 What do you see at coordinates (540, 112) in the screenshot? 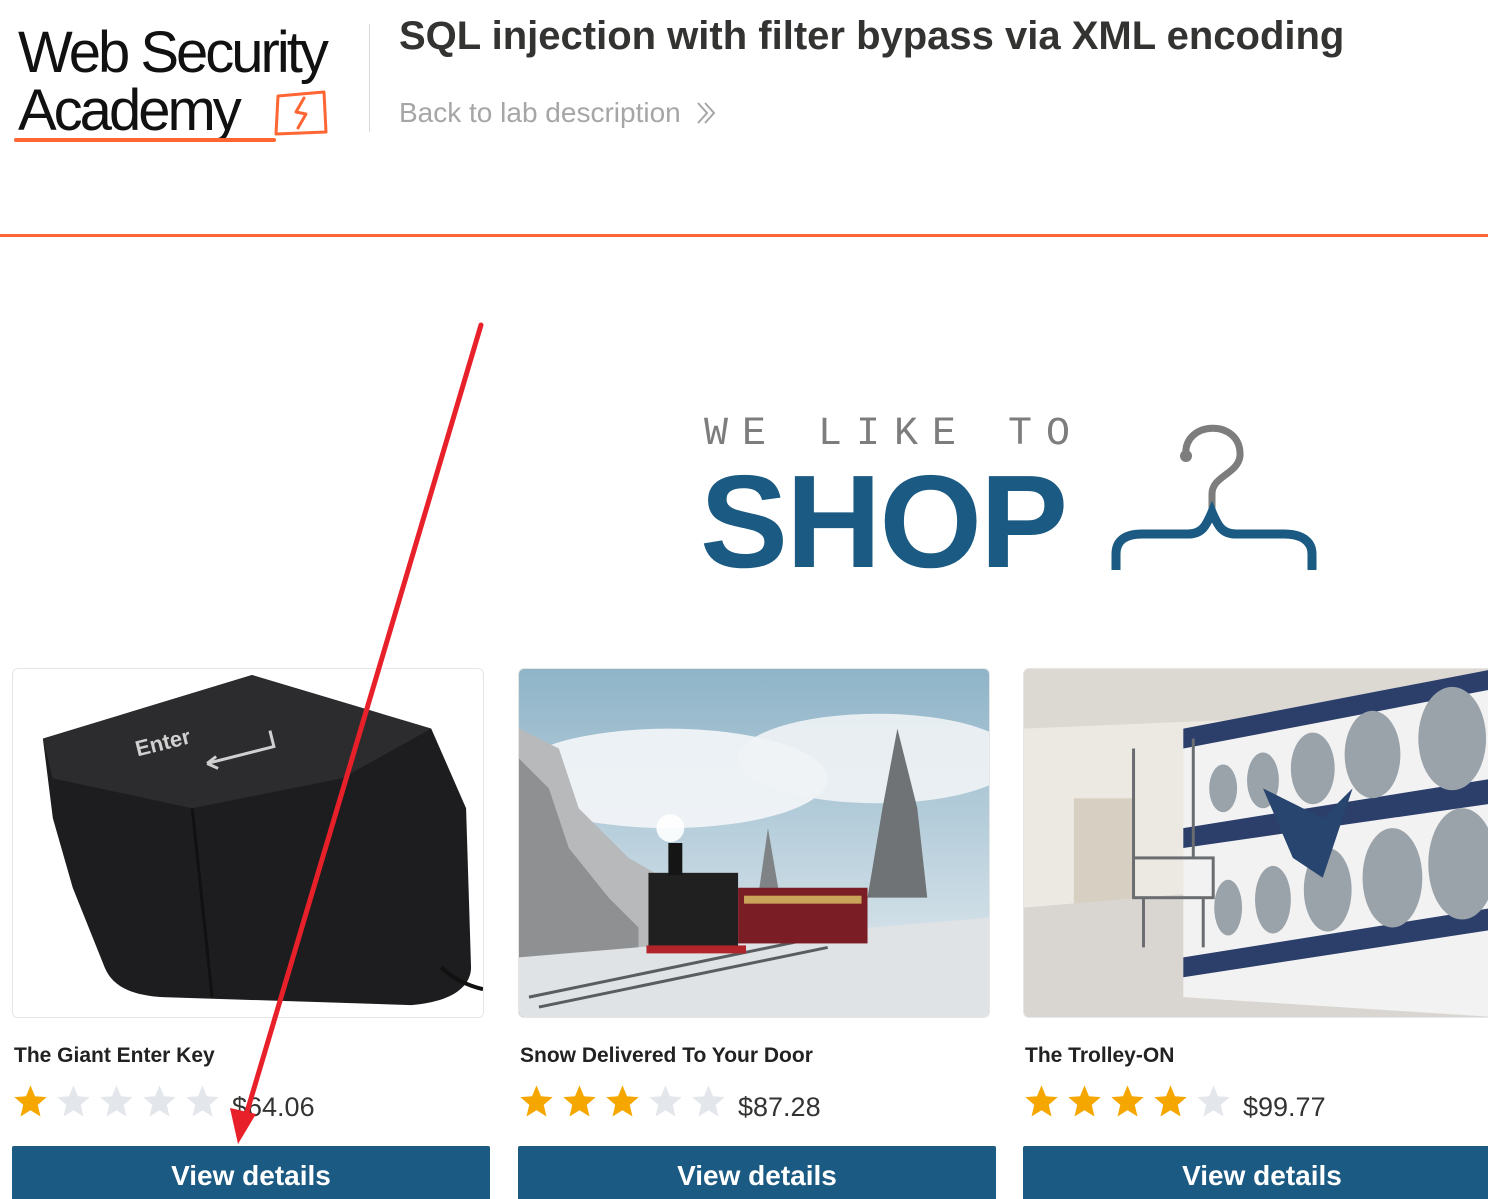
I see `back-link-label: Back to lab description` at bounding box center [540, 112].